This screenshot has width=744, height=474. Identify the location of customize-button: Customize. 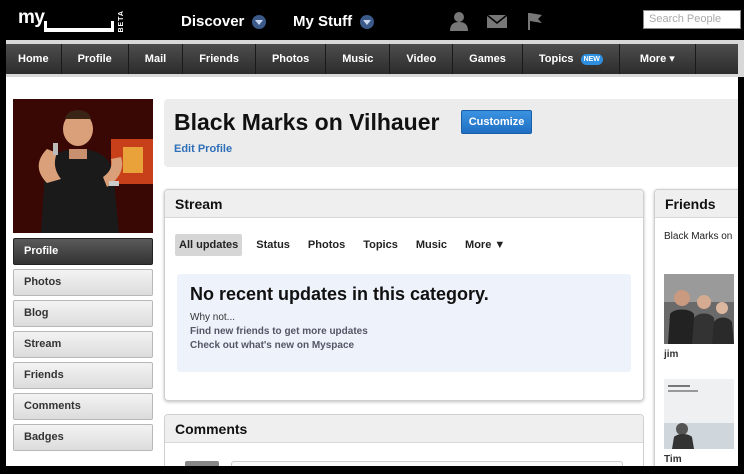
(496, 122).